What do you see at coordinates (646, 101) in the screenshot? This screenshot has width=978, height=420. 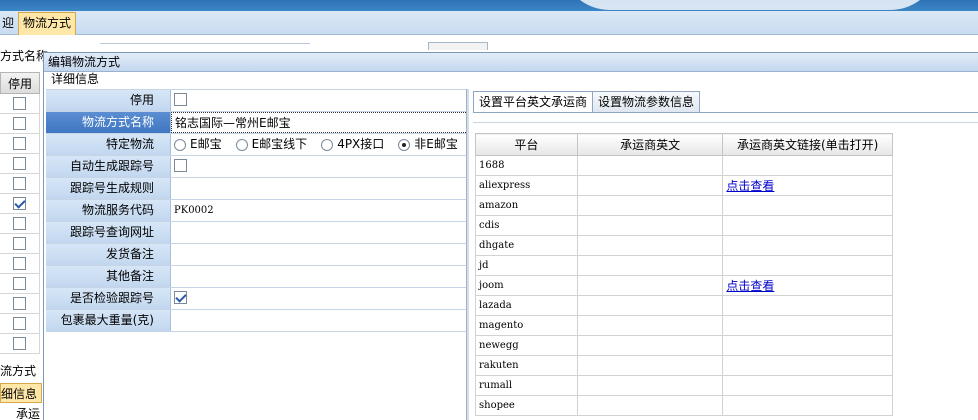 I see `tab-logistics-params: 设置物流参数信息` at bounding box center [646, 101].